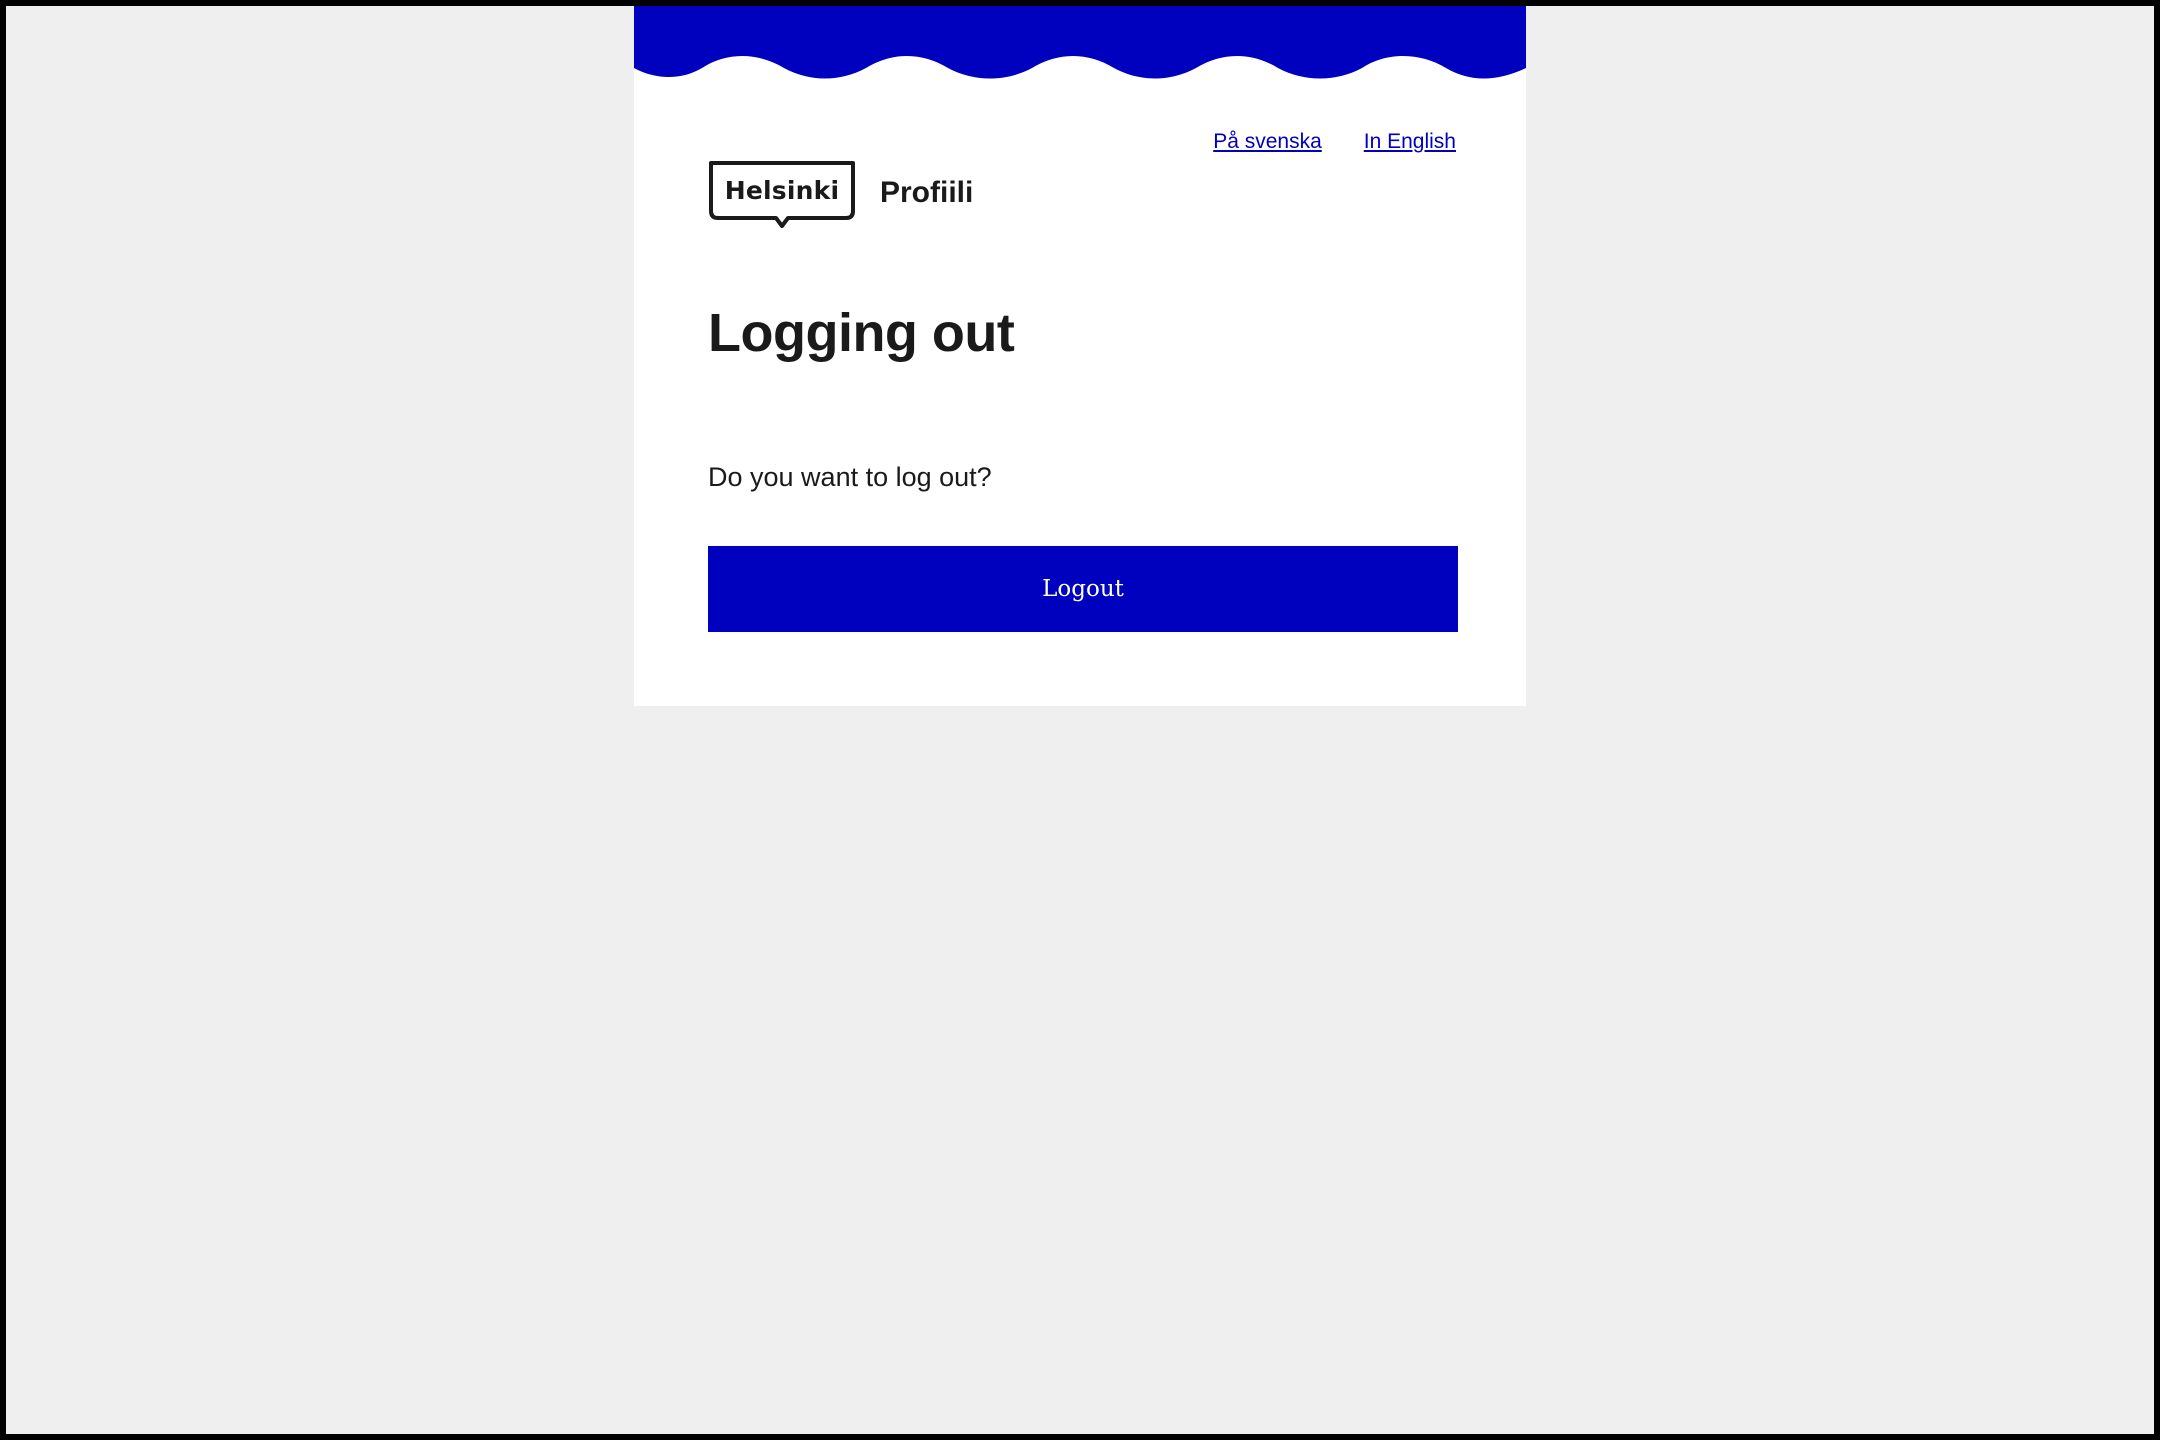  What do you see at coordinates (1083, 589) in the screenshot?
I see `logout-button: Logout` at bounding box center [1083, 589].